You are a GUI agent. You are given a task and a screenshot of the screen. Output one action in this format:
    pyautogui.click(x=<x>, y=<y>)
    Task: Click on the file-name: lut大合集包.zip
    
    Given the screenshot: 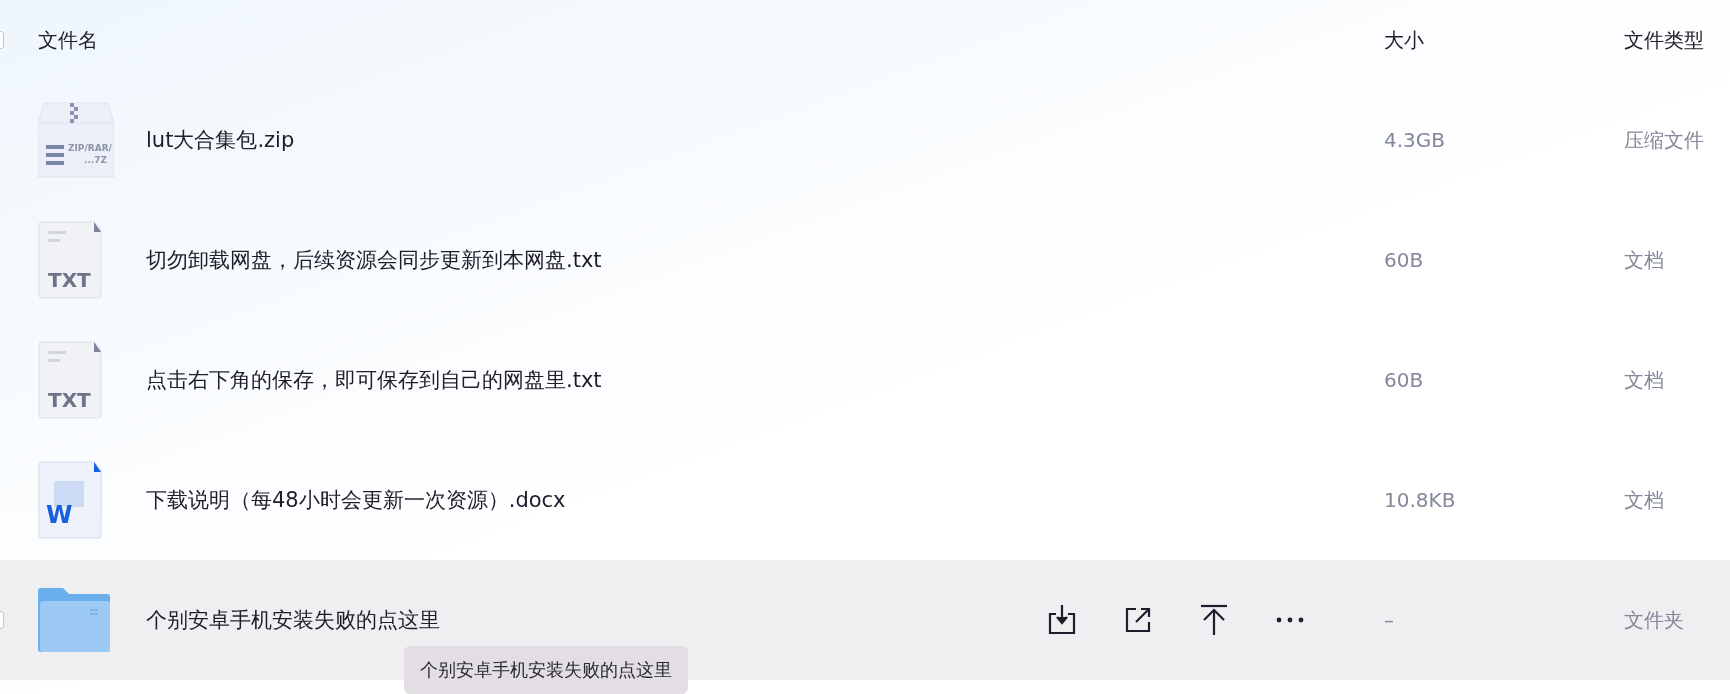 What is the action you would take?
    pyautogui.click(x=220, y=140)
    